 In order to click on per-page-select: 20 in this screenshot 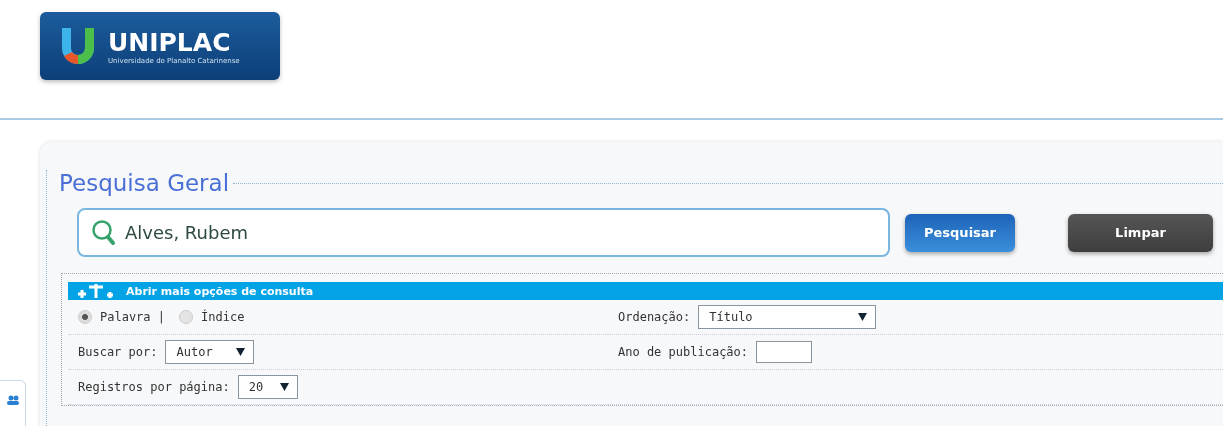, I will do `click(267, 387)`.